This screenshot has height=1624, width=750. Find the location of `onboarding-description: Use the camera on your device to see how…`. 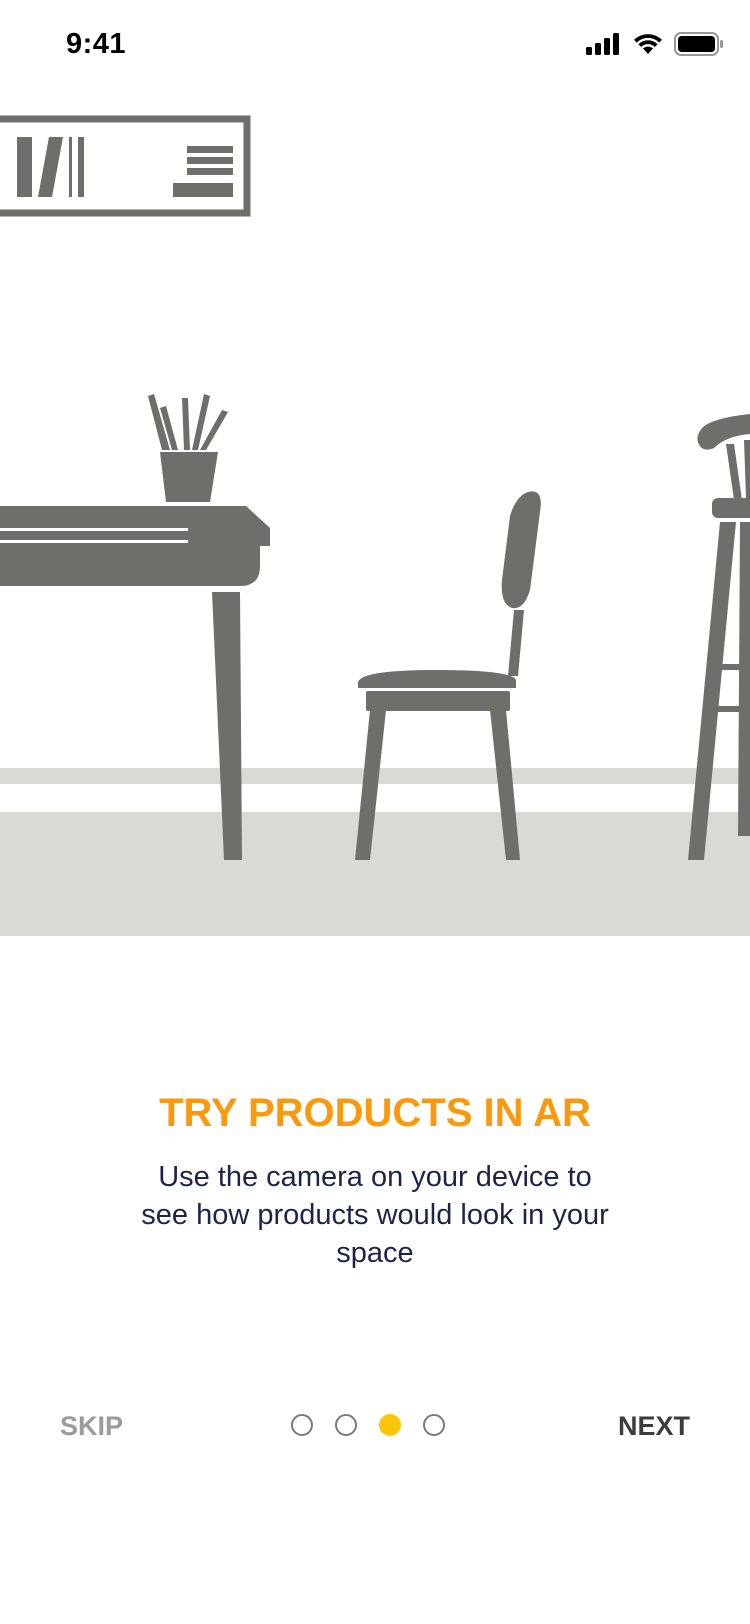

onboarding-description: Use the camera on your device to see how… is located at coordinates (375, 1215).